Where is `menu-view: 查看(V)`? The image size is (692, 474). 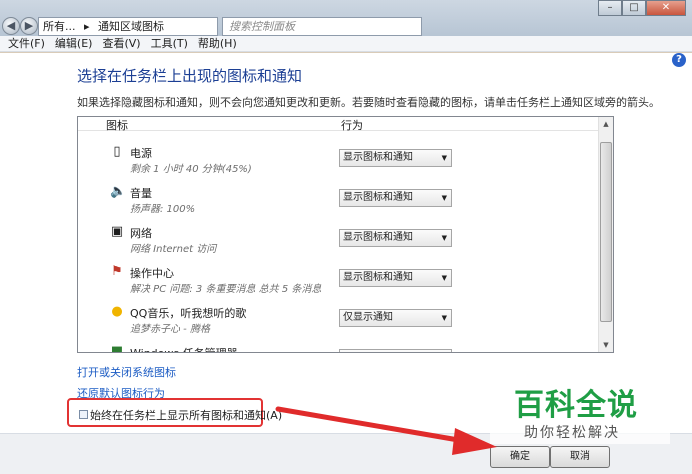 menu-view: 查看(V) is located at coordinates (121, 43).